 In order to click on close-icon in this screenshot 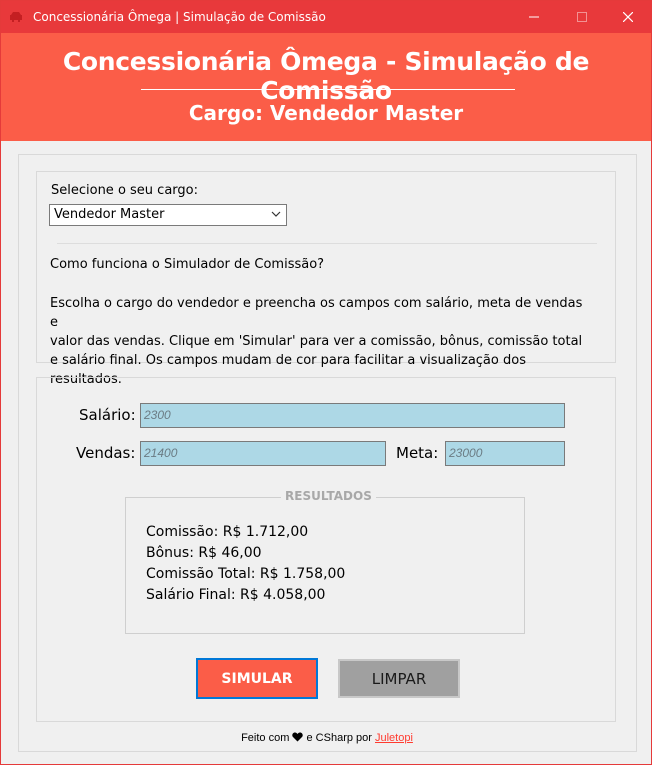, I will do `click(628, 17)`.